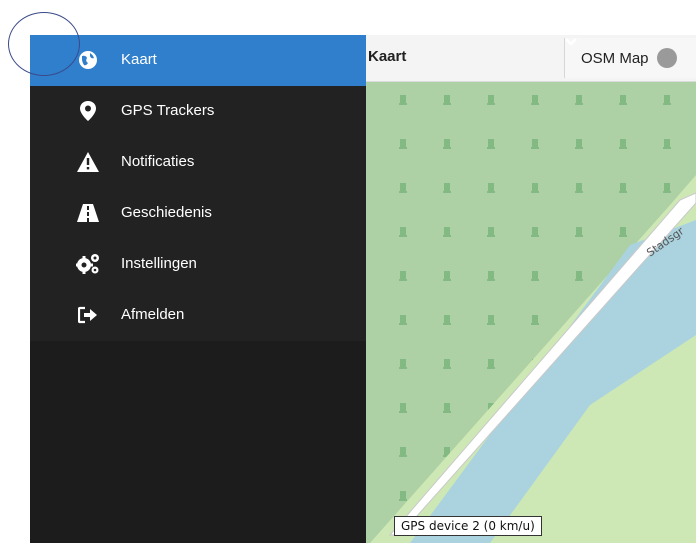  Describe the element at coordinates (166, 212) in the screenshot. I see `sidebar-item-label: Geschiedenis` at that location.